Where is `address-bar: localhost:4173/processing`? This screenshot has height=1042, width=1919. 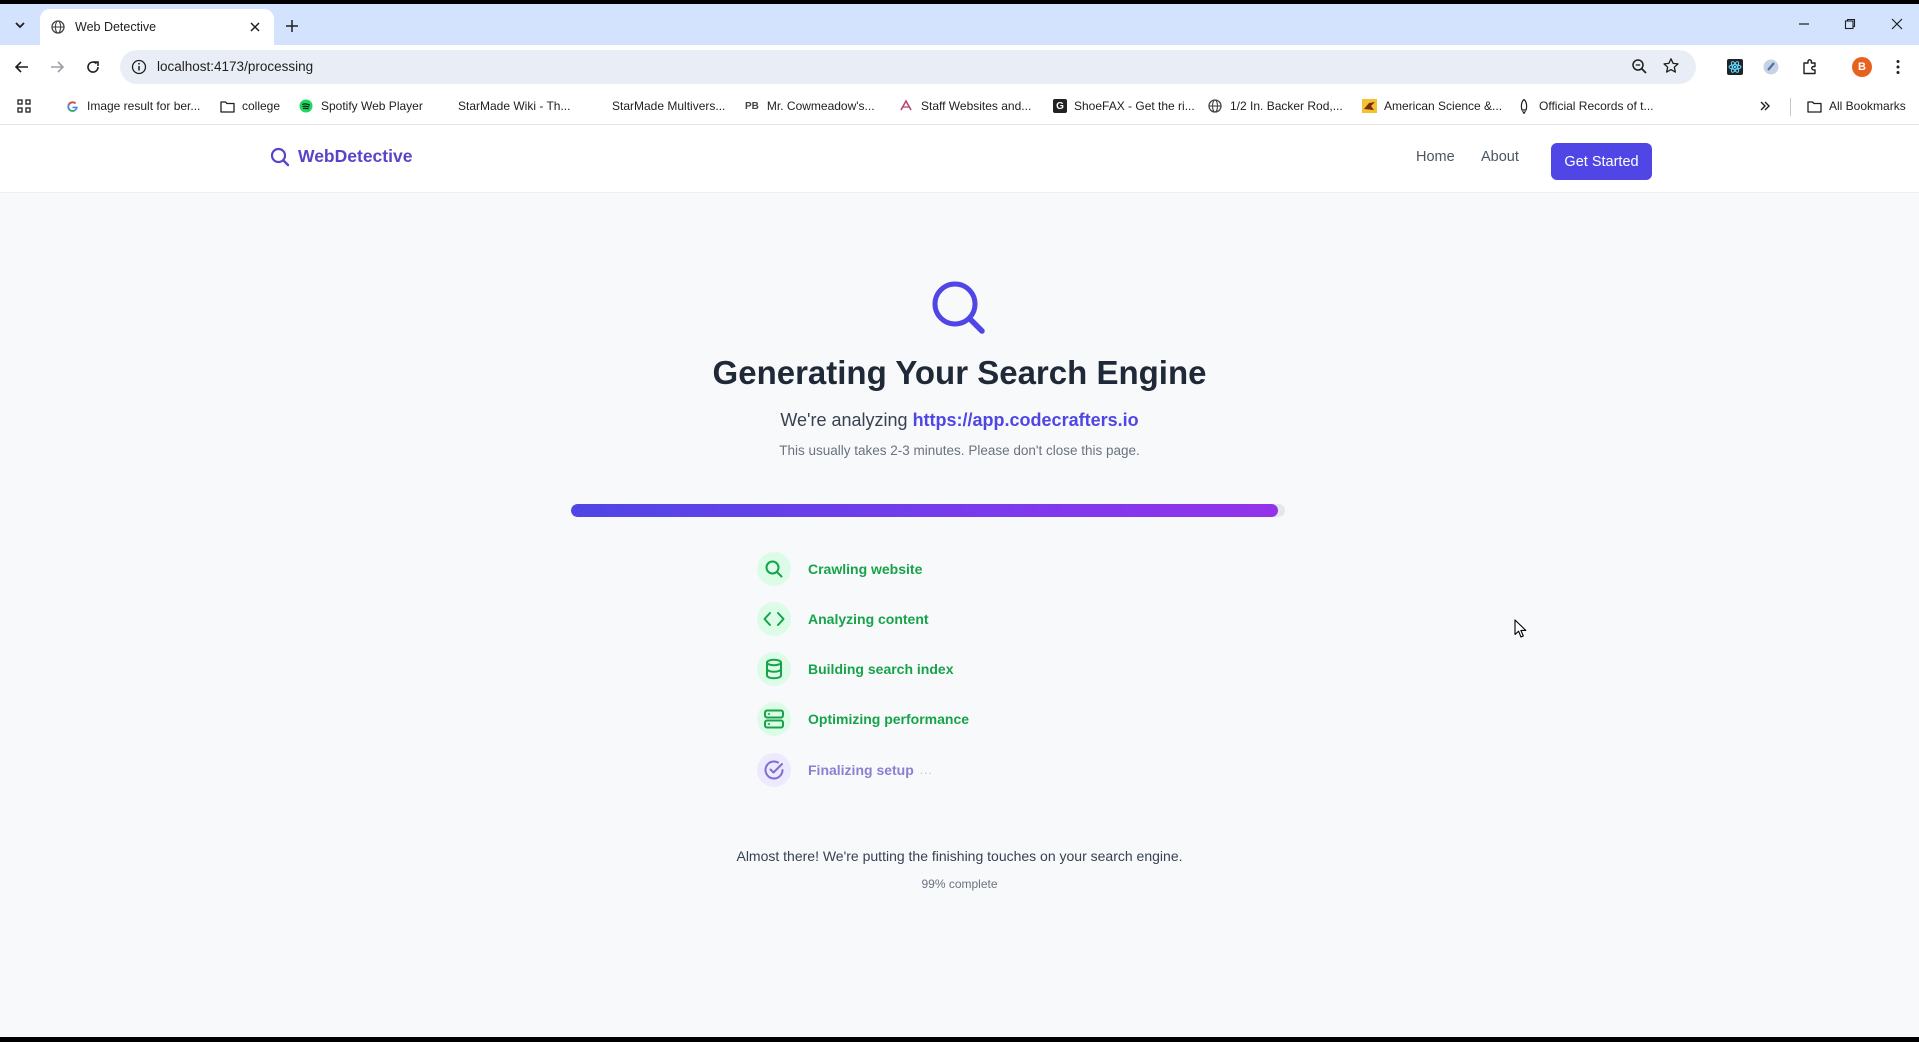
address-bar: localhost:4173/processing is located at coordinates (908, 67).